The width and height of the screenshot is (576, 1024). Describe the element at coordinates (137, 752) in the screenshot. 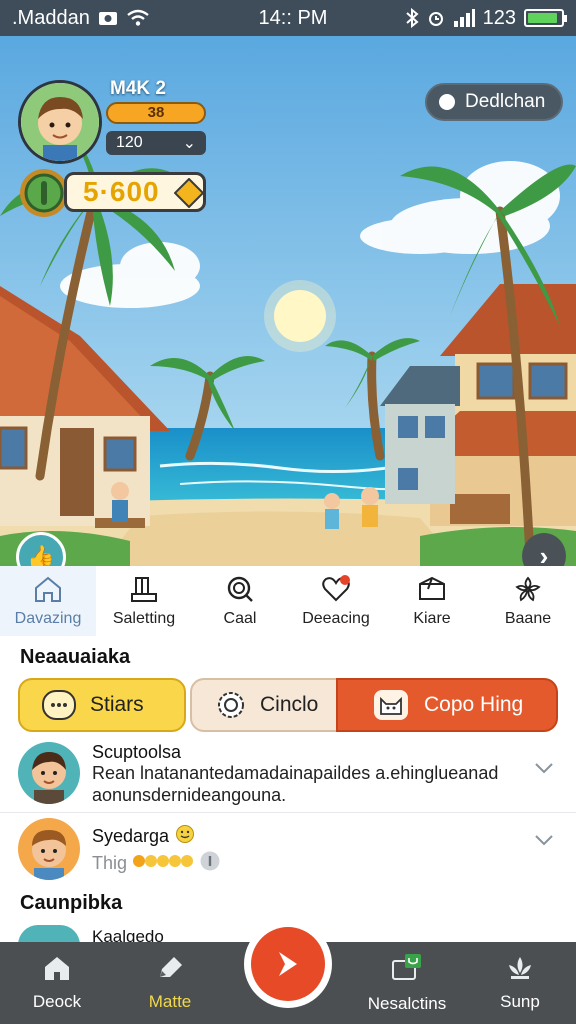

I see `list-item-title: Scuptoolsa` at that location.